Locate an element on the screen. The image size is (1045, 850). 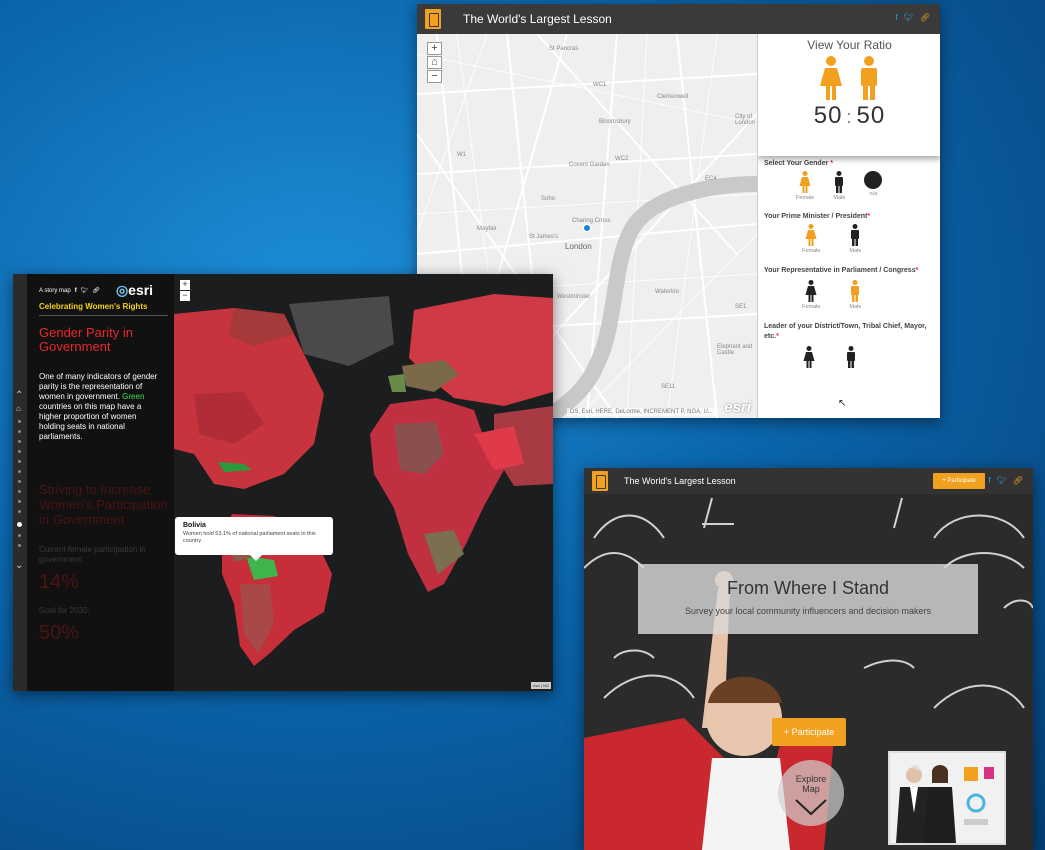
option-label: n/a is located at coordinates (873, 194).